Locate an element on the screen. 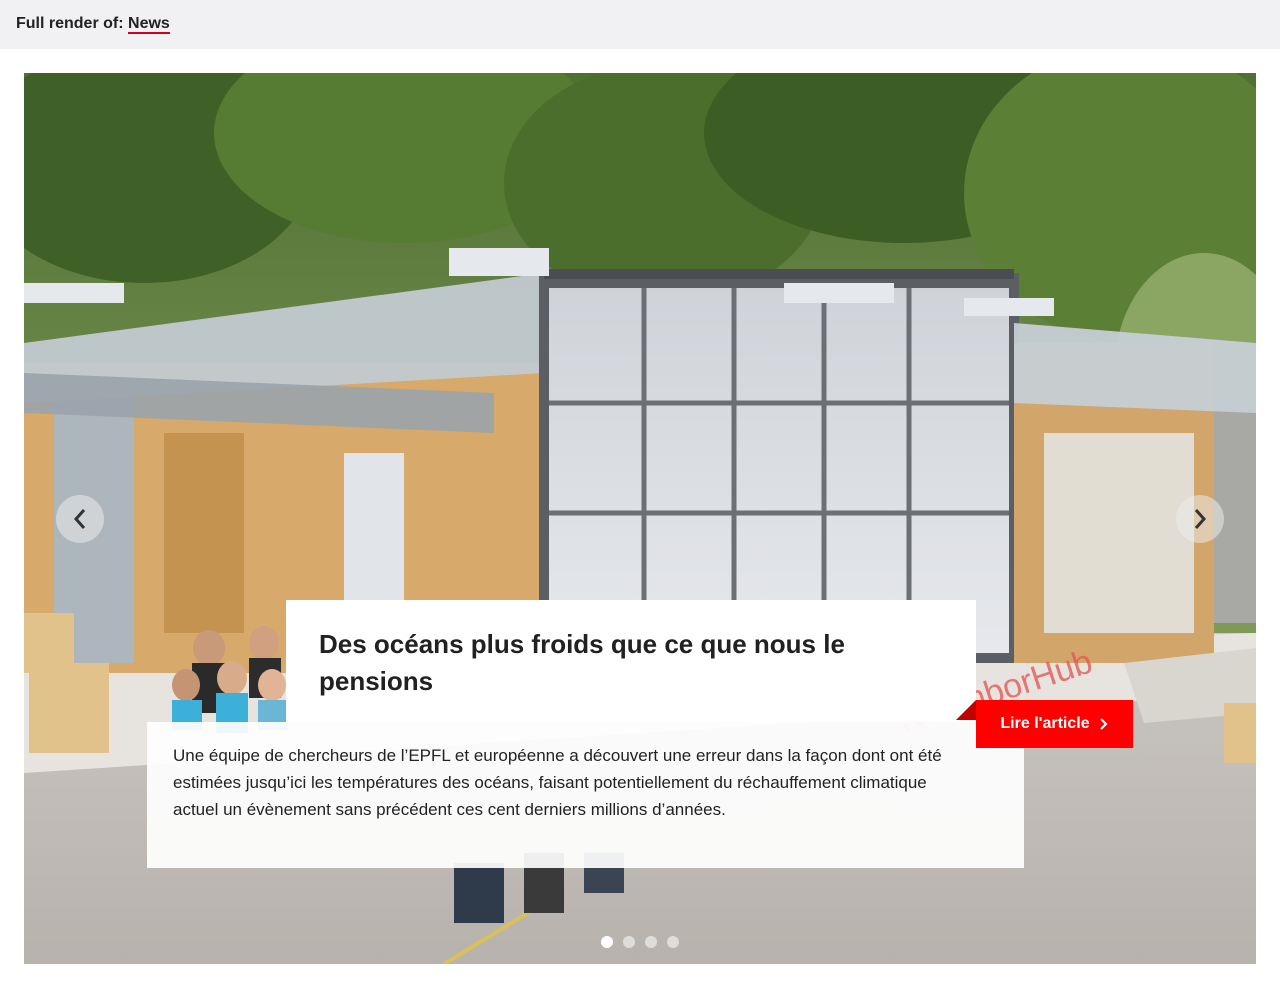  render-header-prefix: Full render of: is located at coordinates (70, 23).